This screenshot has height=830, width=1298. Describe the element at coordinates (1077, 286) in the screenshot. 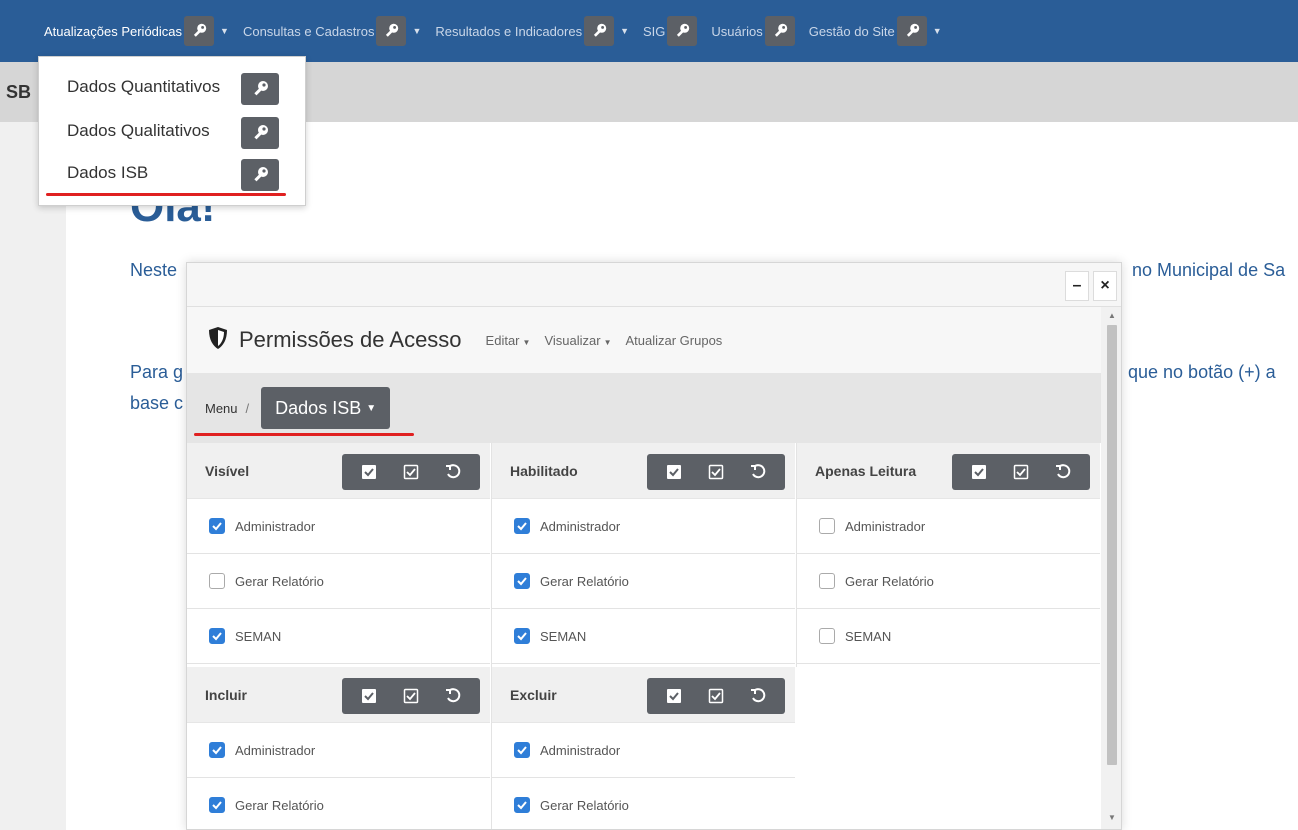

I see `minimize-button: –` at that location.